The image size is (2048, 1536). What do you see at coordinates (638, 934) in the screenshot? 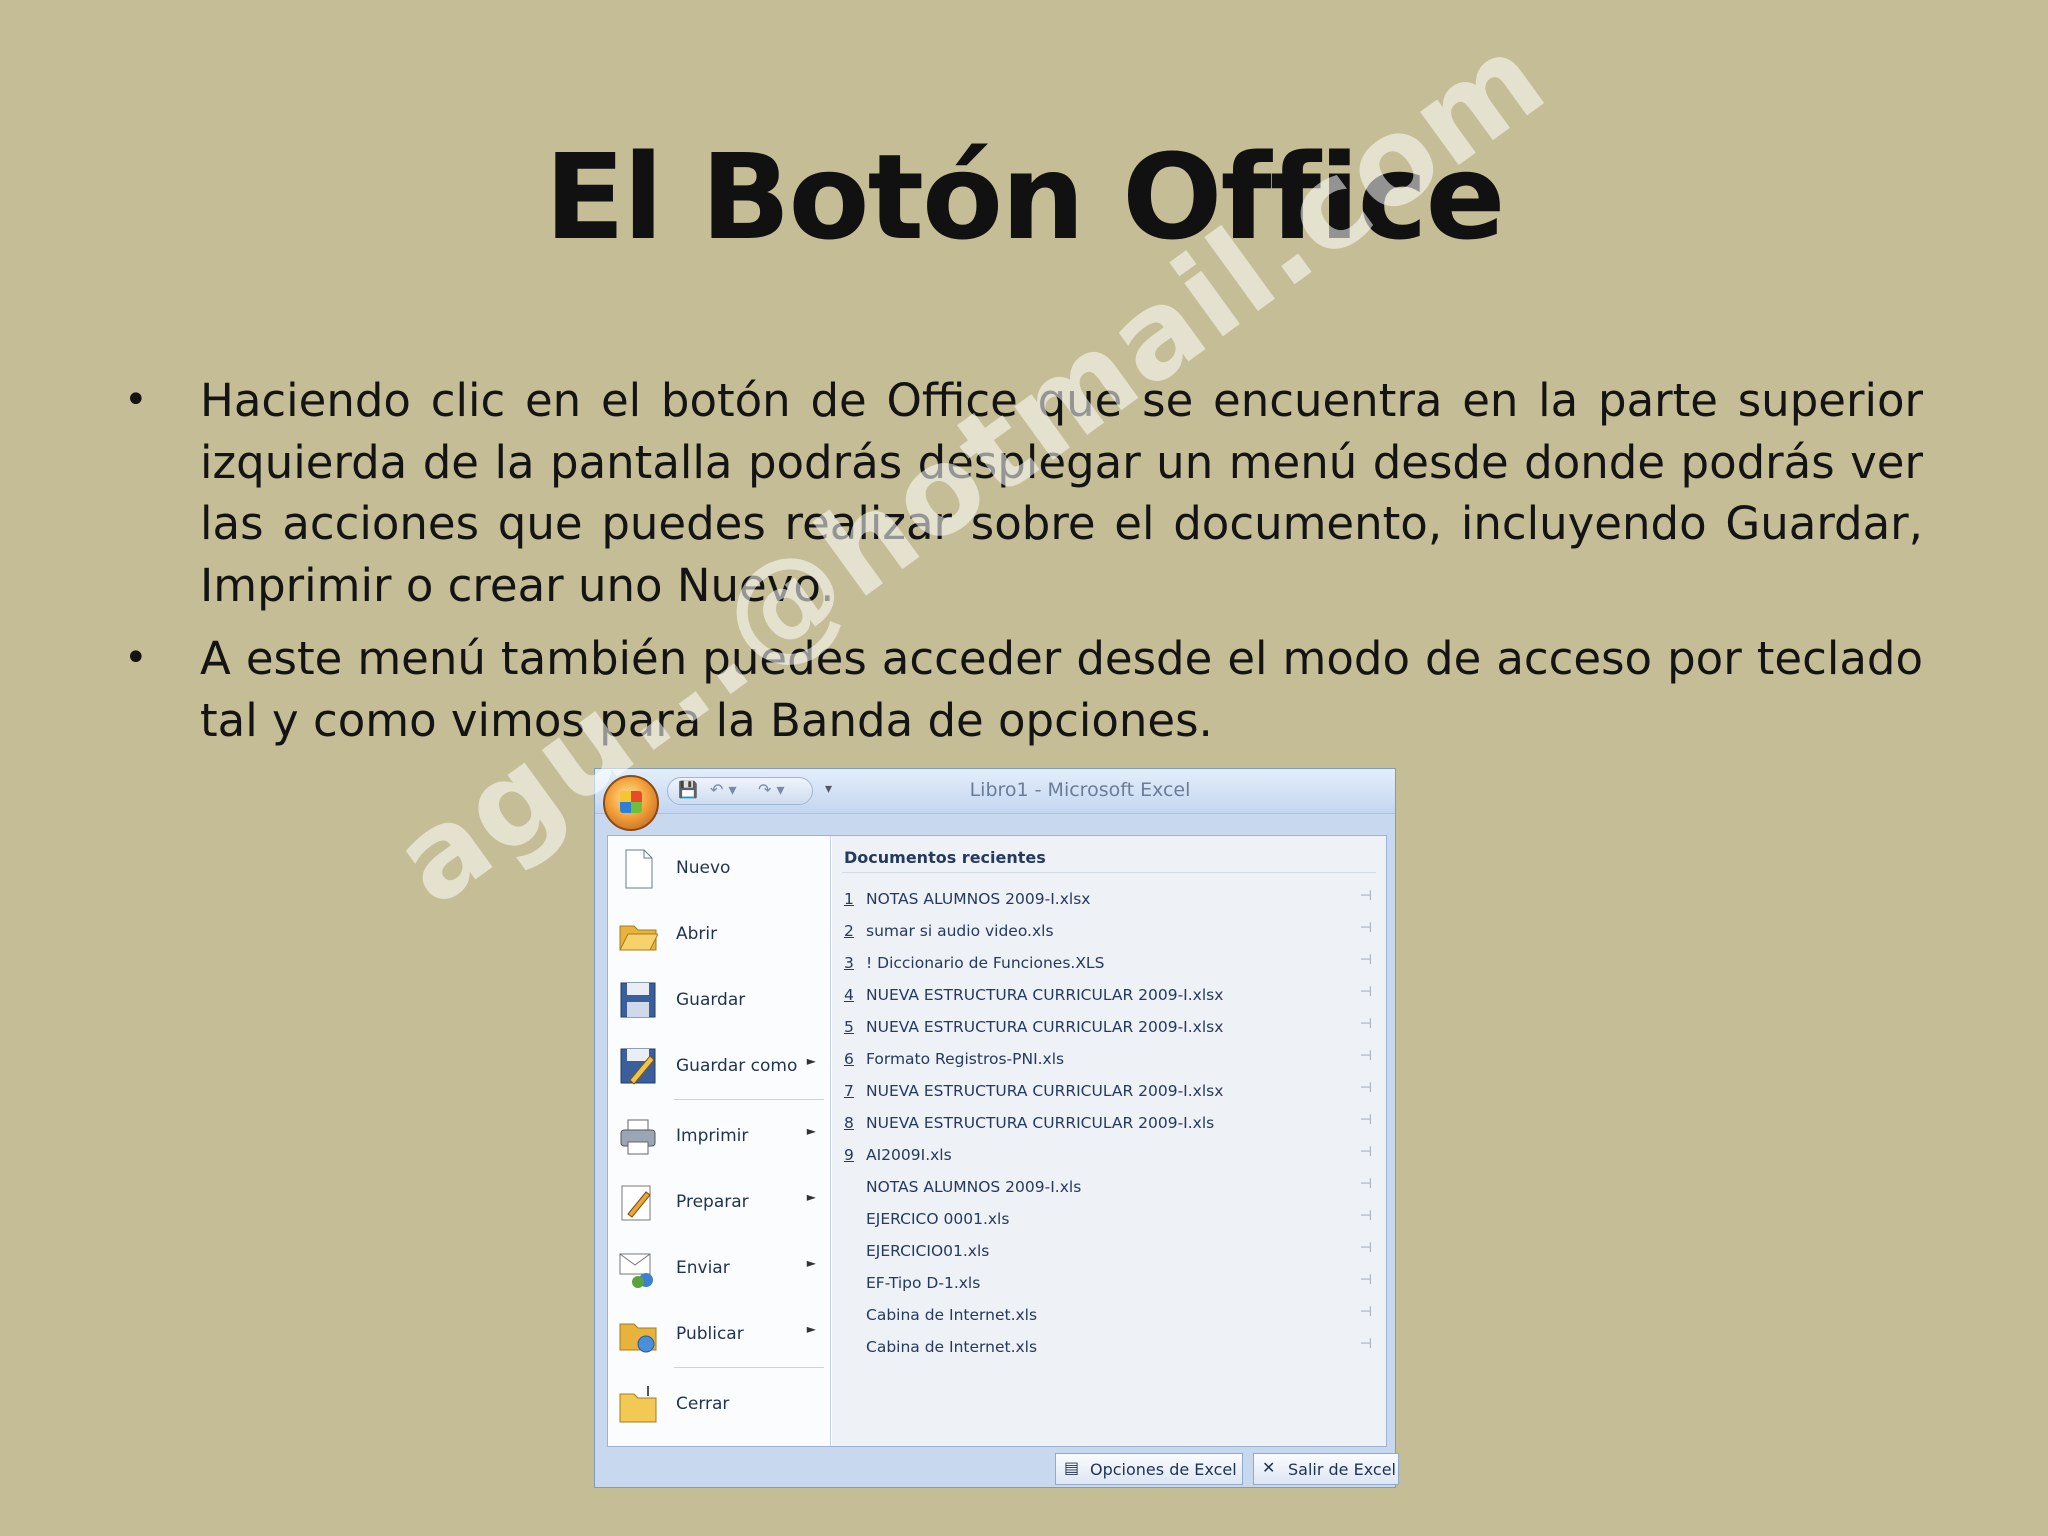
I see `open-folder-icon` at bounding box center [638, 934].